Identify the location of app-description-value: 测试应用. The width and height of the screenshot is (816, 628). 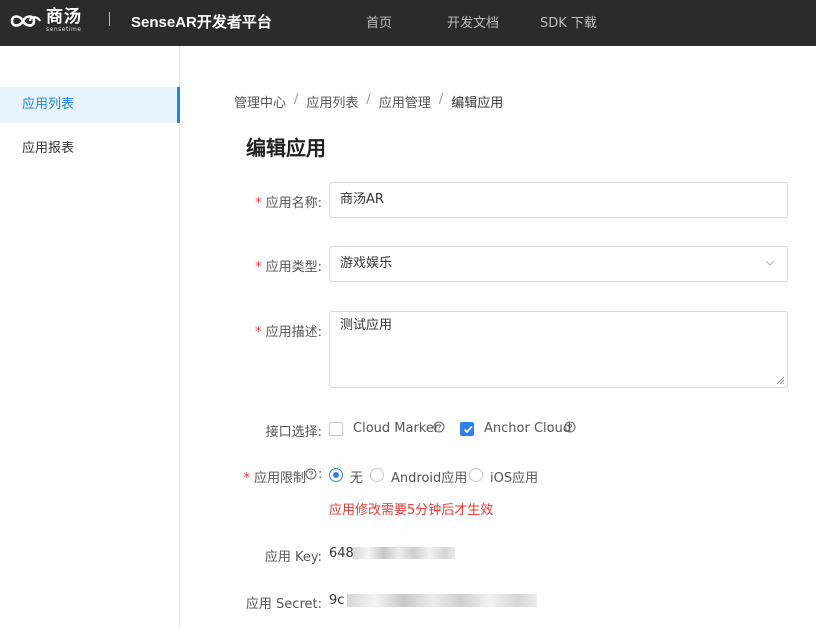
(366, 325).